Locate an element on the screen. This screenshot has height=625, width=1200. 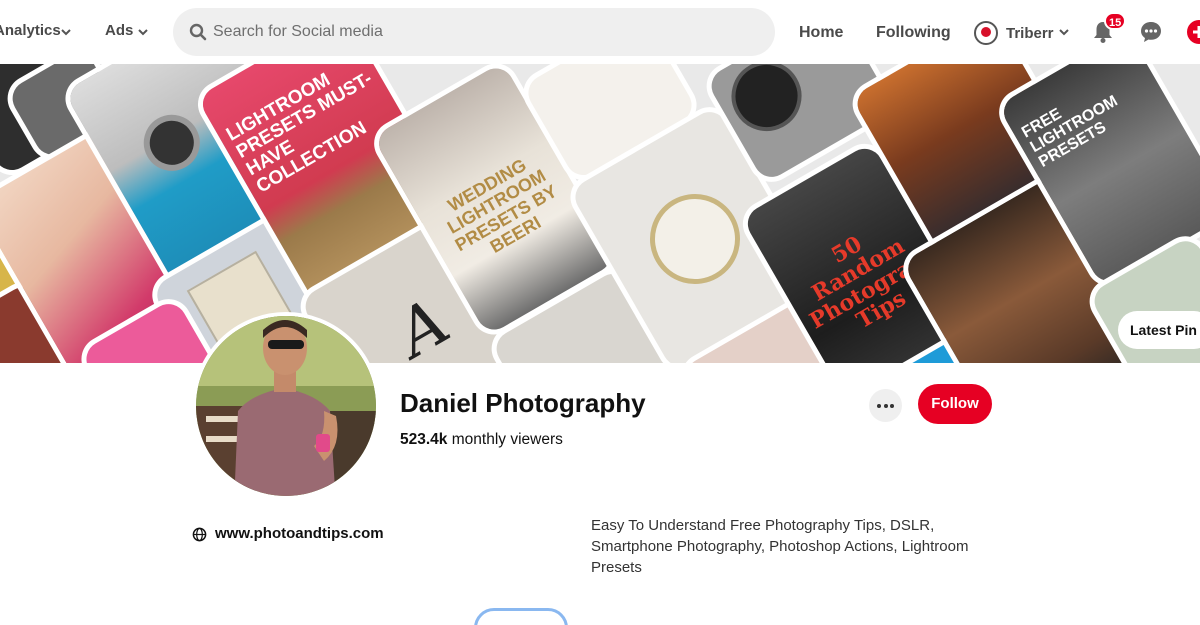
profile-name: Daniel Photography is located at coordinates (523, 403).